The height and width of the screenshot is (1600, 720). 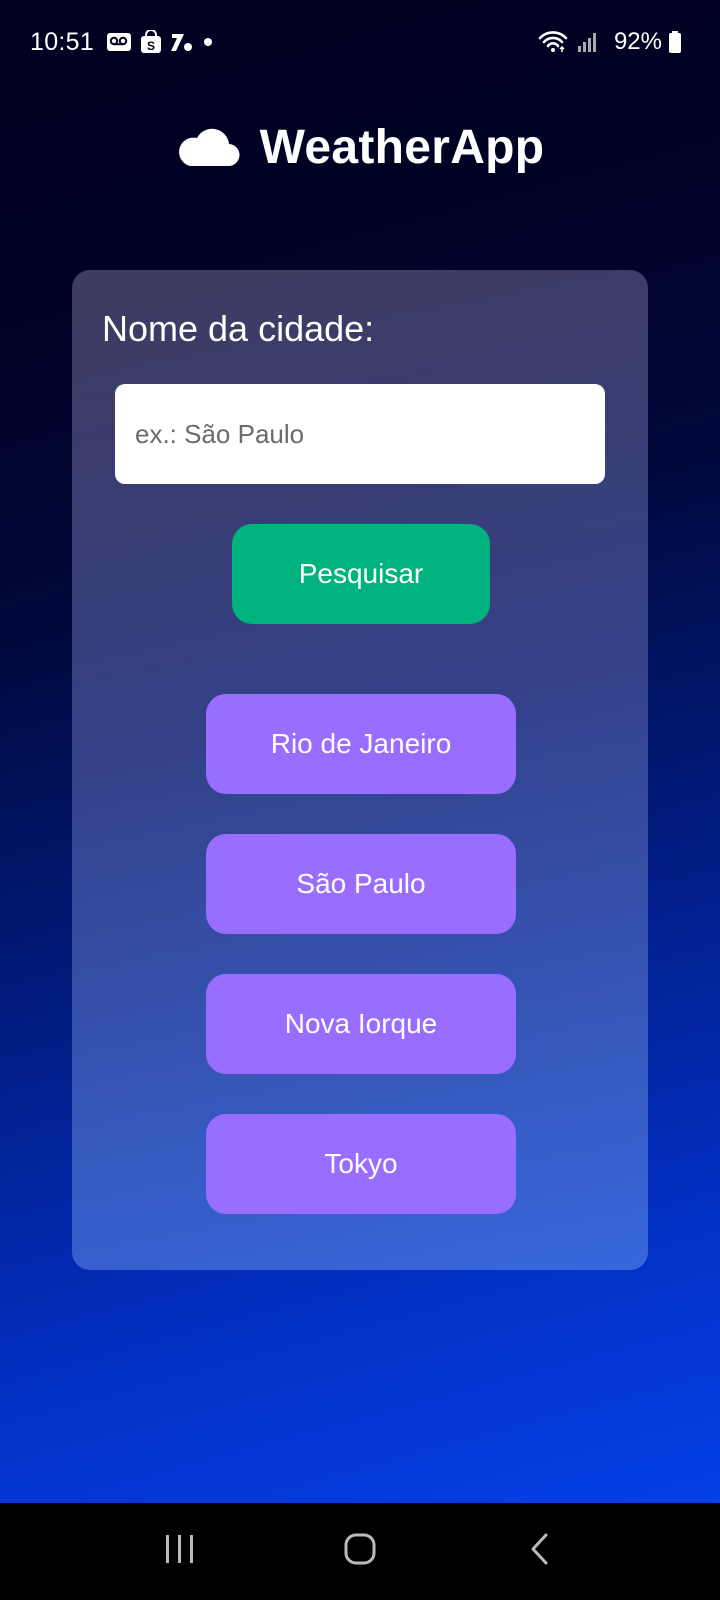 I want to click on home-button, so click(x=360, y=1552).